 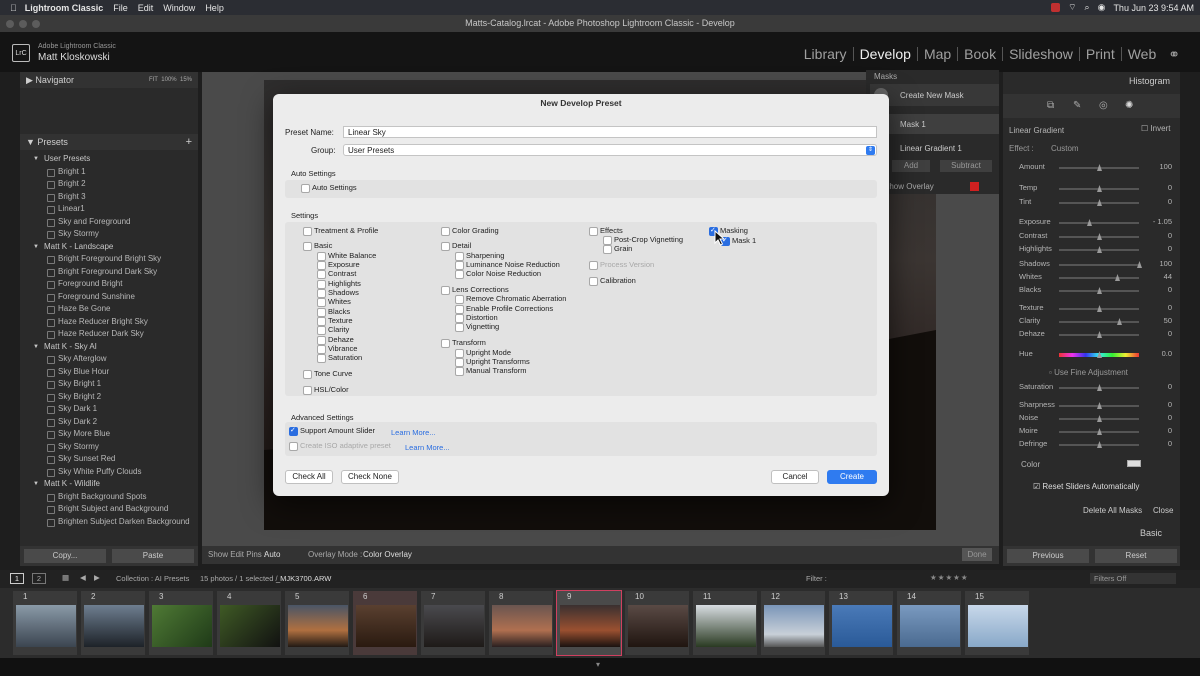 I want to click on setting-checkbox: Treatment & Profile, so click(x=340, y=231).